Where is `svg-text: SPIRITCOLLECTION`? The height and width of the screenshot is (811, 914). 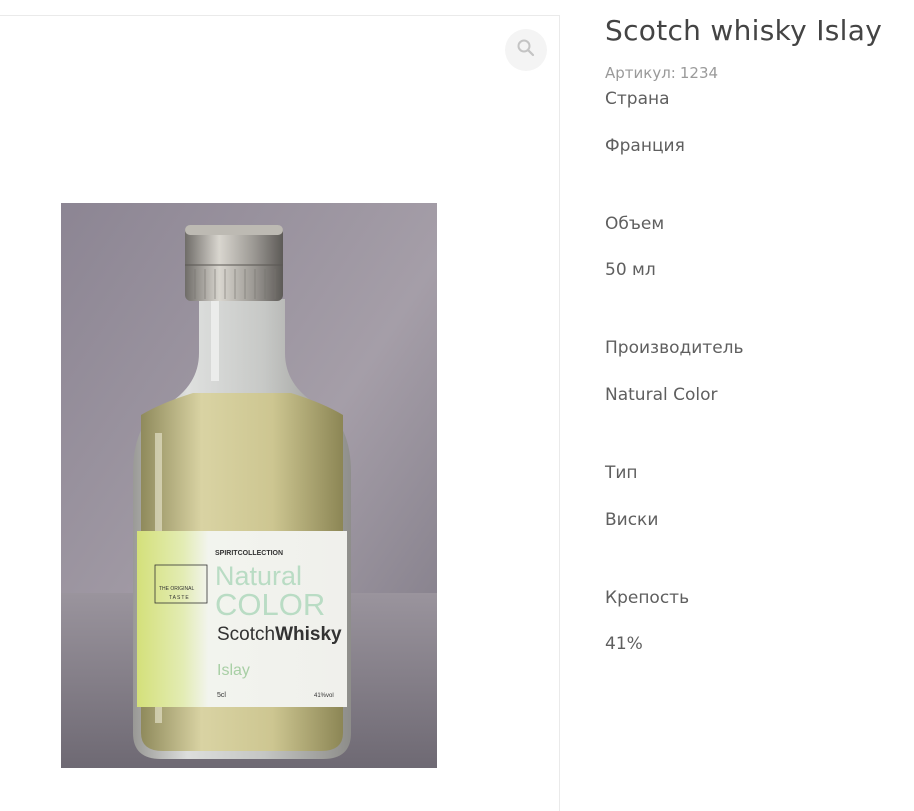 svg-text: SPIRITCOLLECTION is located at coordinates (249, 553).